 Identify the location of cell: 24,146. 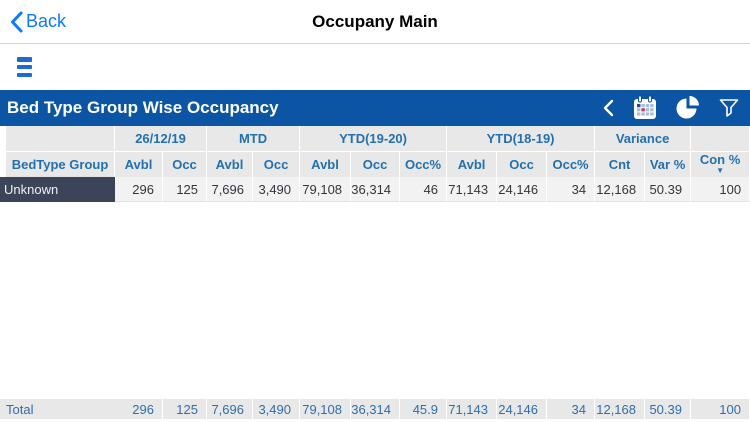
(522, 189).